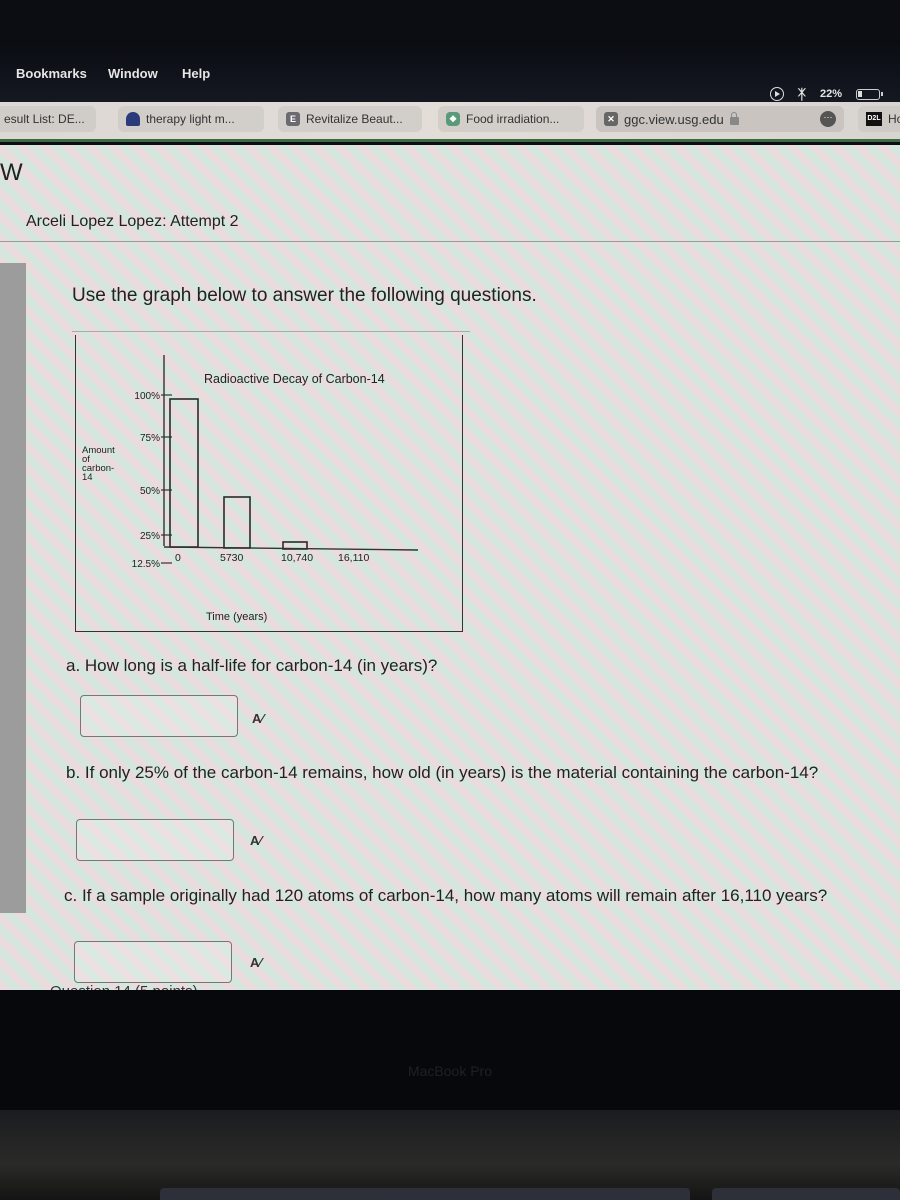 The image size is (900, 1200). Describe the element at coordinates (133, 119) in the screenshot. I see `therapy-favicon-icon` at that location.